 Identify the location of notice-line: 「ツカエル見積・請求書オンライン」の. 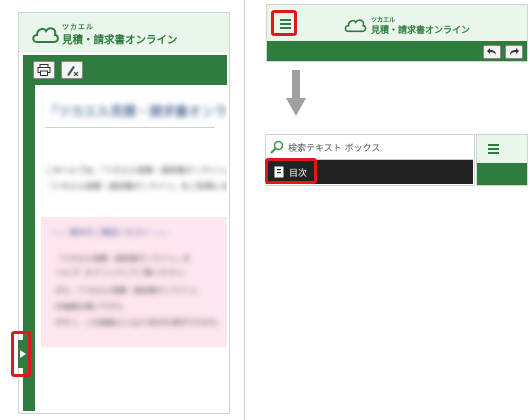
(122, 258).